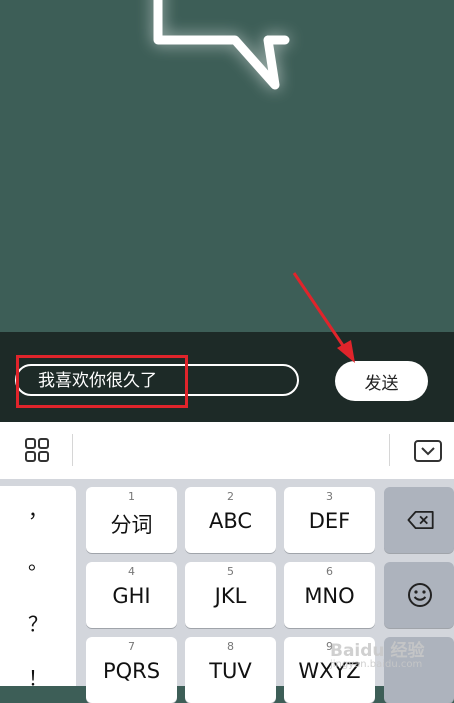 The width and height of the screenshot is (454, 703). What do you see at coordinates (131, 646) in the screenshot?
I see `key-number: 7` at bounding box center [131, 646].